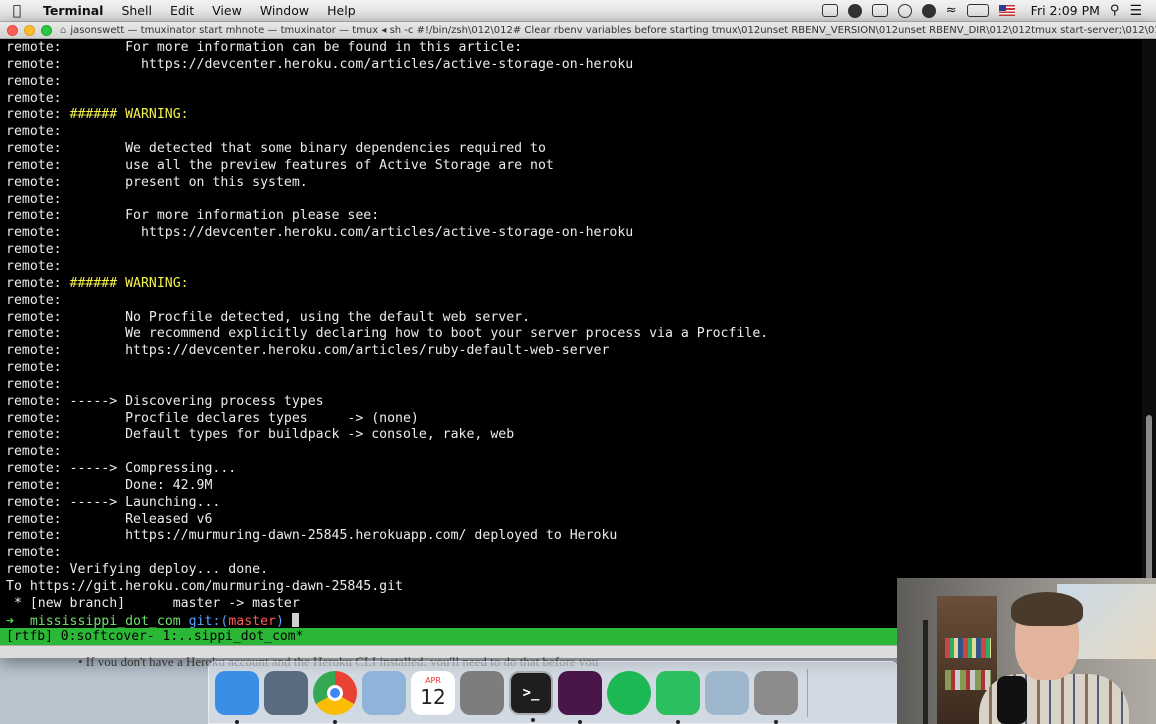 The image size is (1156, 724). What do you see at coordinates (240, 418) in the screenshot?
I see `line-text: Procfile declares types -> (none)` at bounding box center [240, 418].